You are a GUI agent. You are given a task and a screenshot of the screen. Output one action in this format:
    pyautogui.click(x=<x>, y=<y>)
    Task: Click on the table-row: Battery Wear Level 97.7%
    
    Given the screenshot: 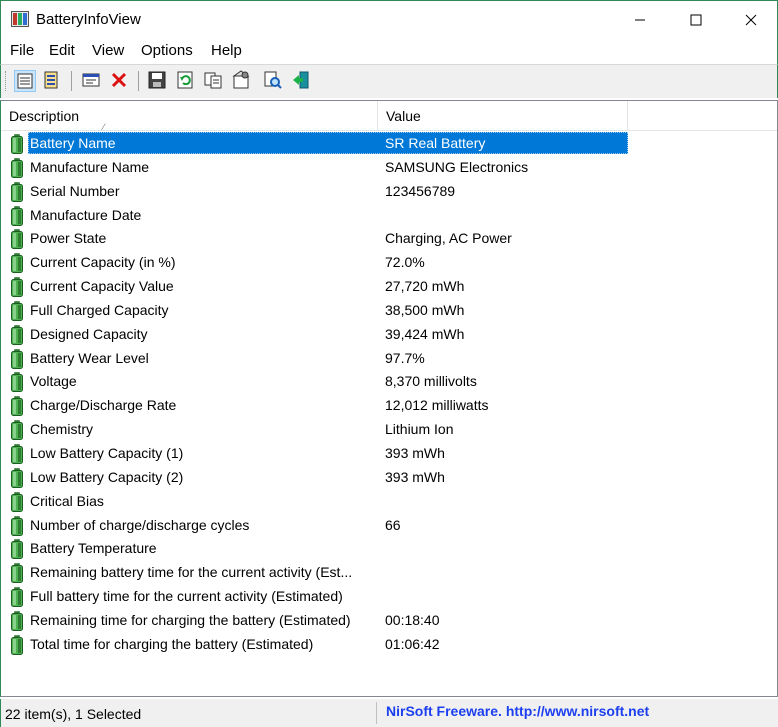 What is the action you would take?
    pyautogui.click(x=389, y=359)
    